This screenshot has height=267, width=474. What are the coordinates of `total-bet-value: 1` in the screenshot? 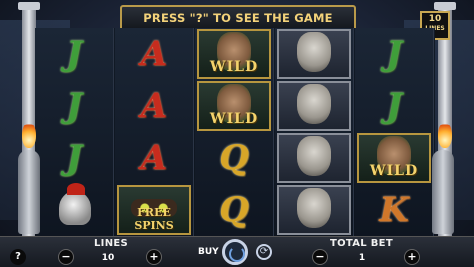 It's located at (362, 258).